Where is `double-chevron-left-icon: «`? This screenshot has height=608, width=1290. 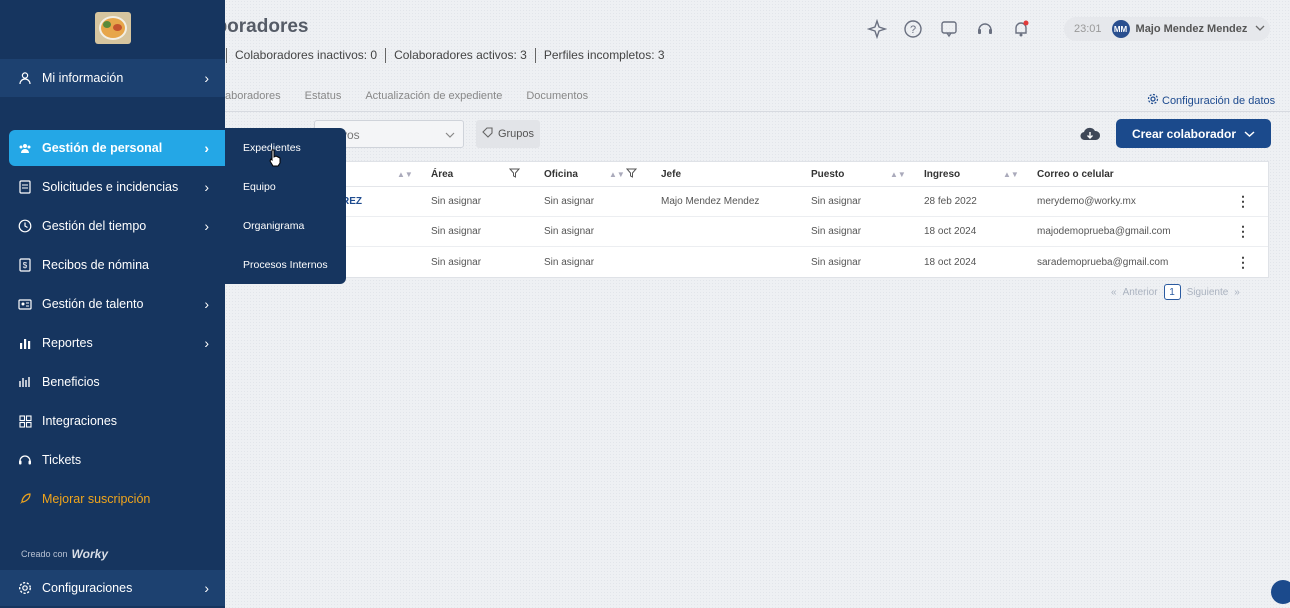
double-chevron-left-icon: « is located at coordinates (1114, 292).